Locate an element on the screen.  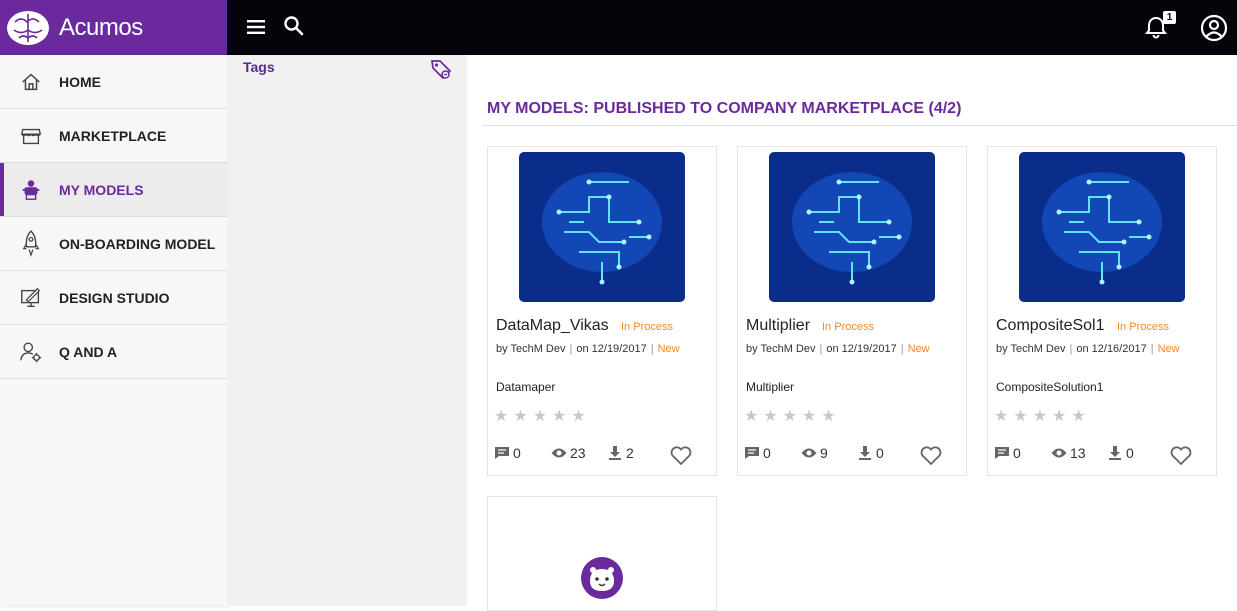
sidebar-item-label: MY MODELS is located at coordinates (101, 189).